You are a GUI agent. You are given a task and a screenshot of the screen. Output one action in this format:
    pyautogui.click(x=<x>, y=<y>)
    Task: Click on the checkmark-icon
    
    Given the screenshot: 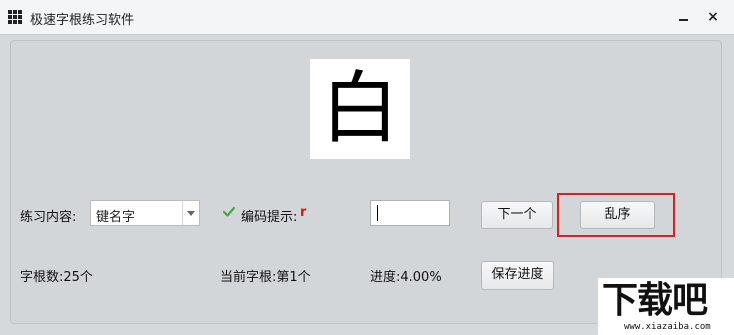 What is the action you would take?
    pyautogui.click(x=229, y=212)
    